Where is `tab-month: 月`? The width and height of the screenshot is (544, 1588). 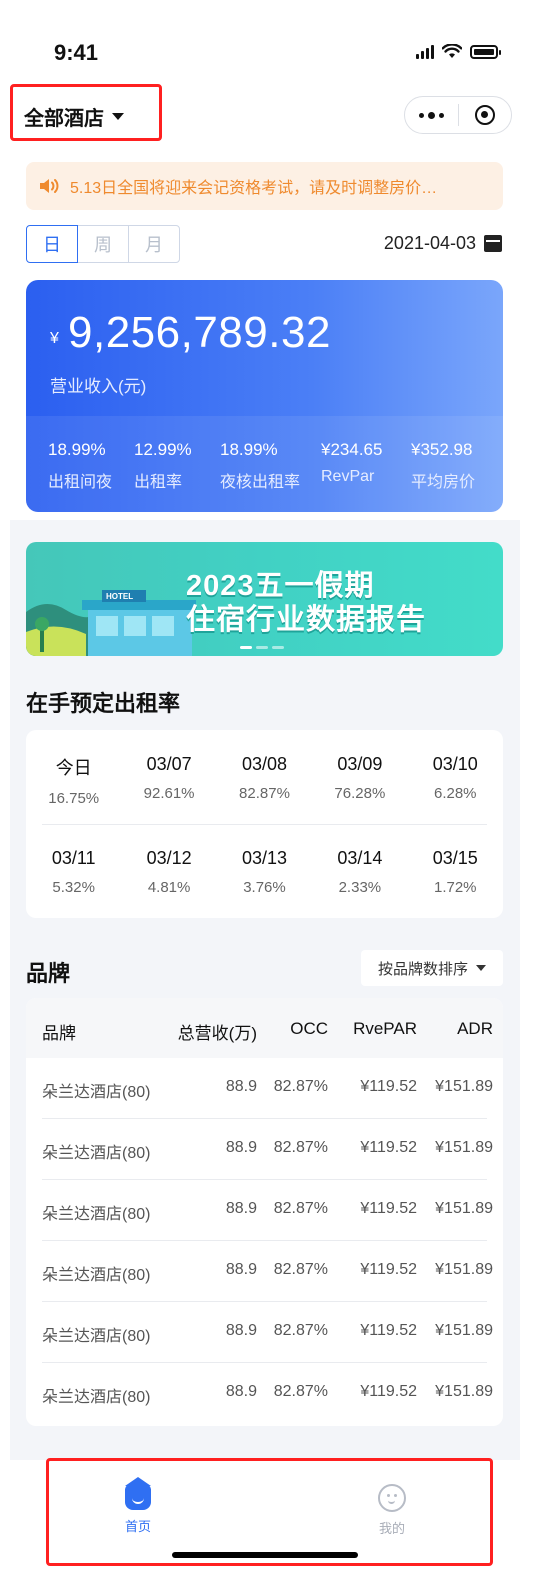
tab-month: 月 is located at coordinates (154, 244).